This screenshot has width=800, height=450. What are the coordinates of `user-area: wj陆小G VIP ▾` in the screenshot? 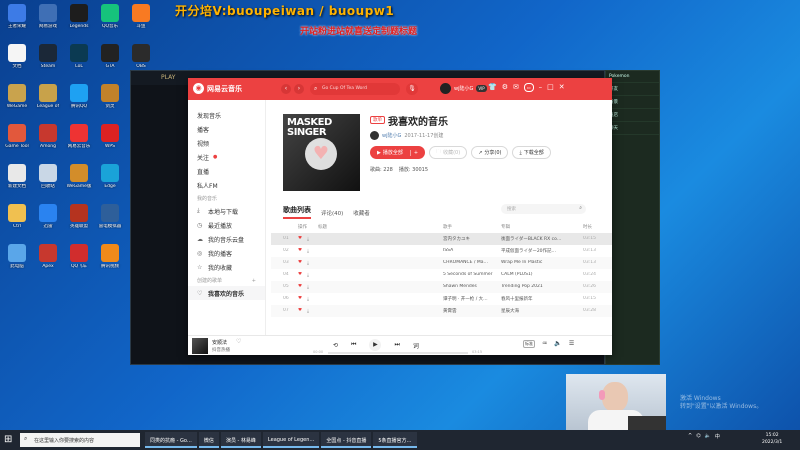 It's located at (466, 88).